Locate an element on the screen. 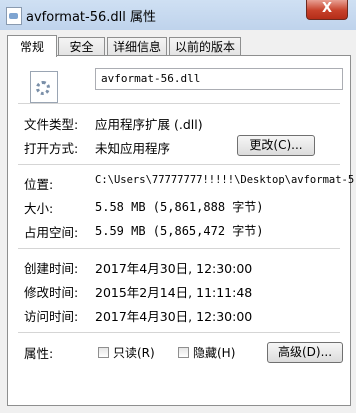 The height and width of the screenshot is (413, 356). file-type-value: 应用程序扩展 (.dll) is located at coordinates (149, 124).